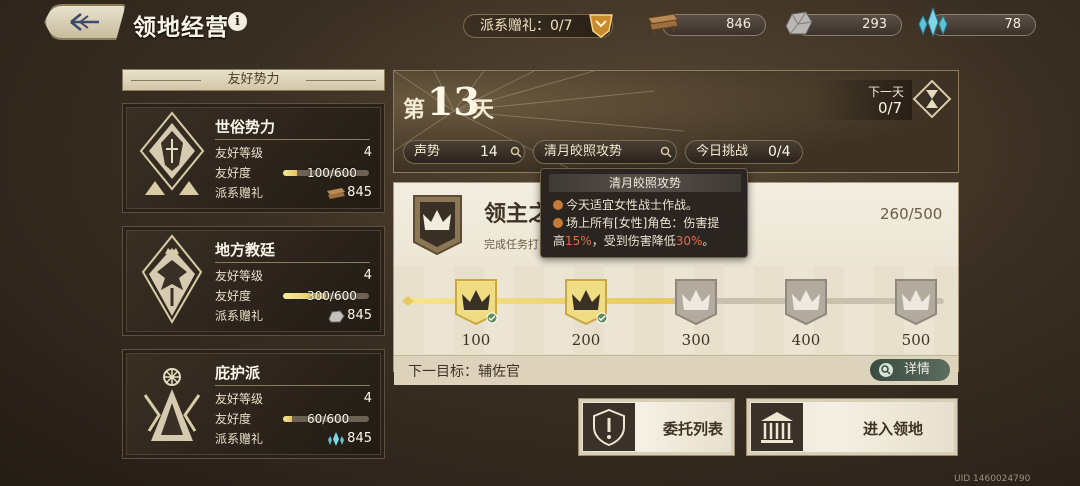  Describe the element at coordinates (632, 205) in the screenshot. I see `tooltip-line-1-text: 今天适宜女性战士作战。` at that location.